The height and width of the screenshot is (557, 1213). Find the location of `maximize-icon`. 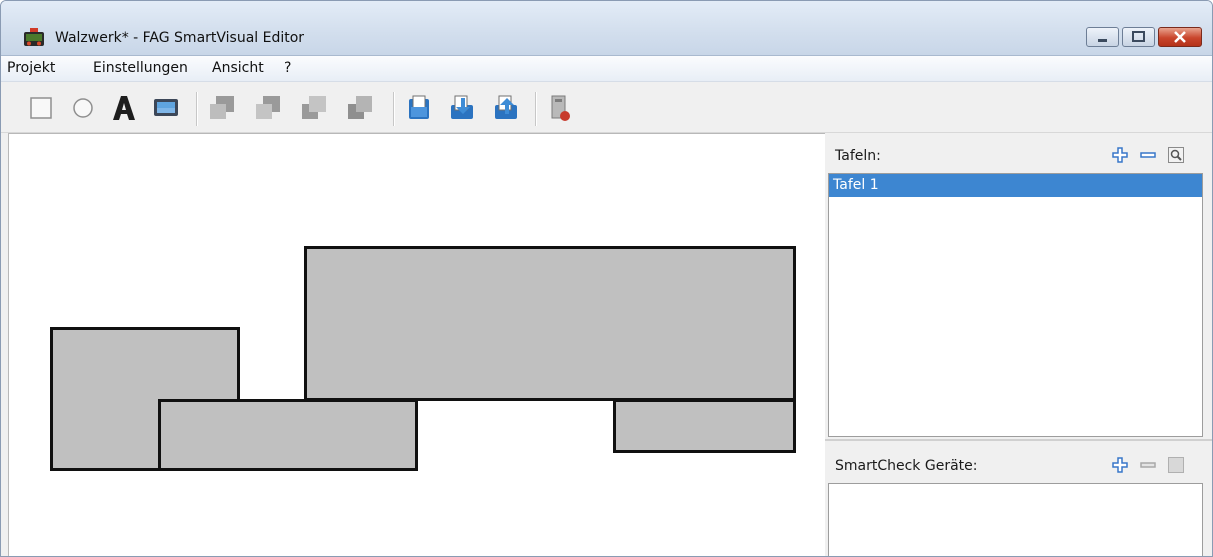

maximize-icon is located at coordinates (1138, 36).